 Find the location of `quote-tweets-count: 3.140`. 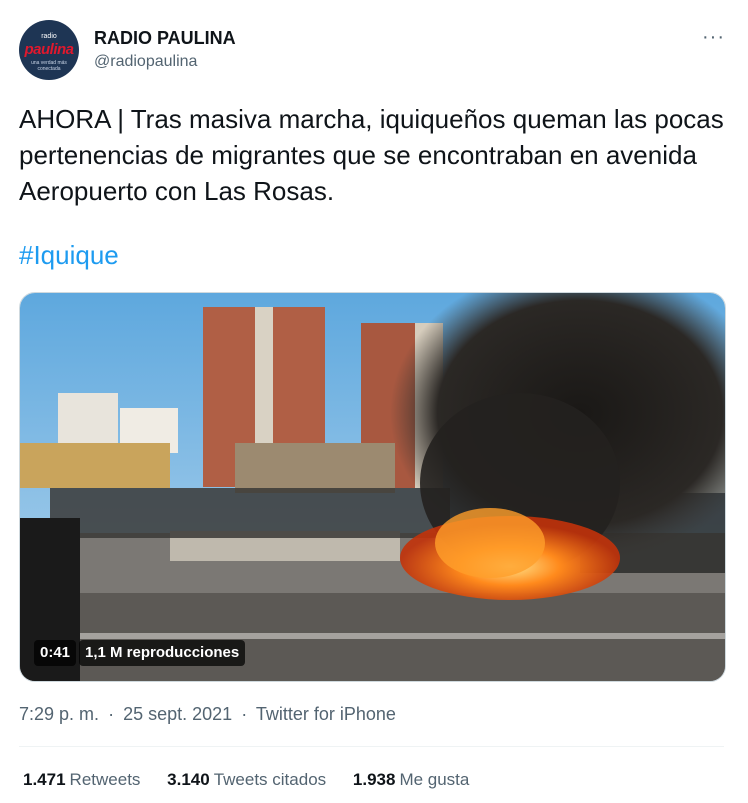

quote-tweets-count: 3.140 is located at coordinates (188, 779).